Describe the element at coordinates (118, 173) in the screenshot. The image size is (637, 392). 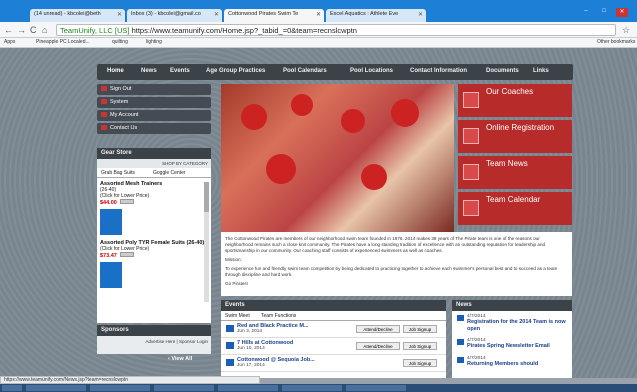
I see `tab-grab-bag: Grab Bag Suits` at that location.